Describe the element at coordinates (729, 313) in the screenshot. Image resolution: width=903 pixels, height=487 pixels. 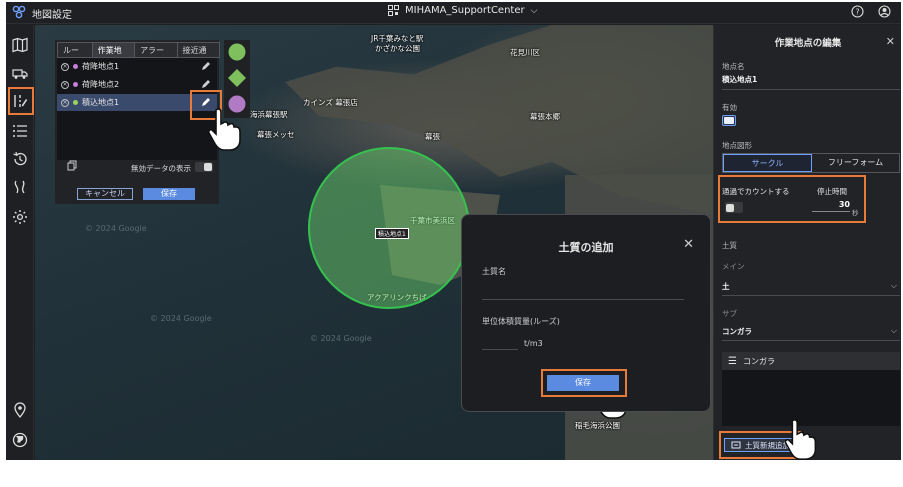
I see `sub-soil-label: サブ` at that location.